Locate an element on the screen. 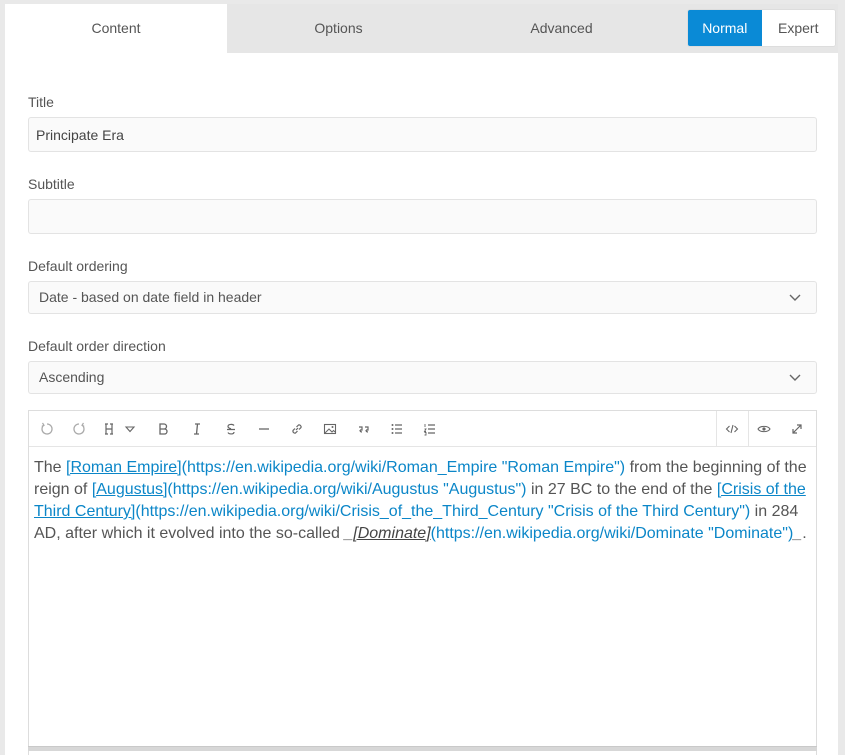 The image size is (845, 755). mode-toggle: Normal Expert is located at coordinates (761, 28).